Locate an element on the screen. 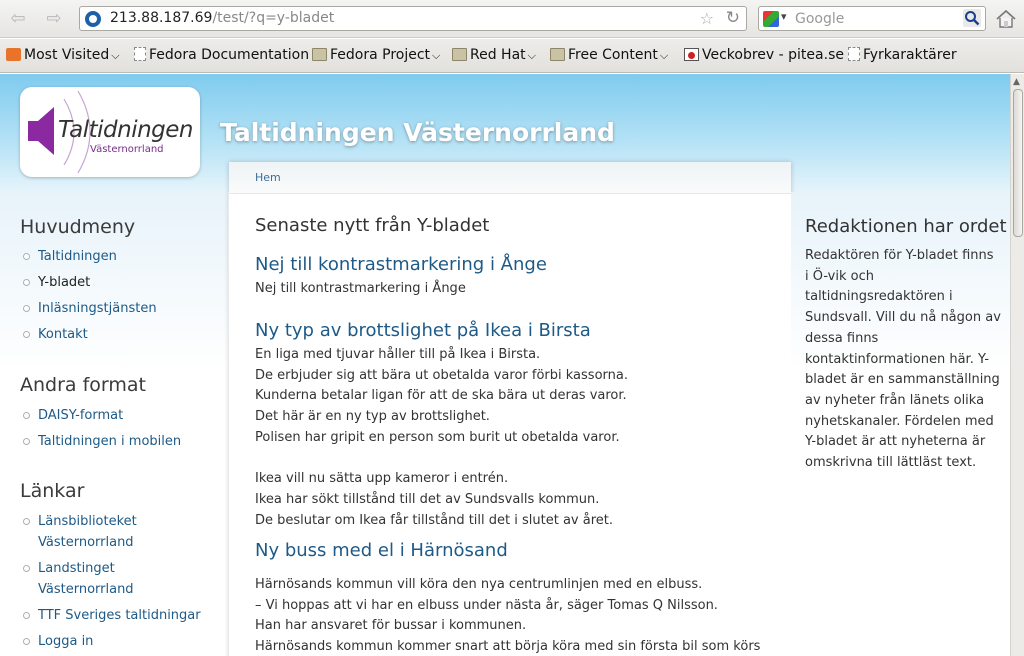 The height and width of the screenshot is (656, 1024). bookmark-star-icon: ☆ is located at coordinates (707, 18).